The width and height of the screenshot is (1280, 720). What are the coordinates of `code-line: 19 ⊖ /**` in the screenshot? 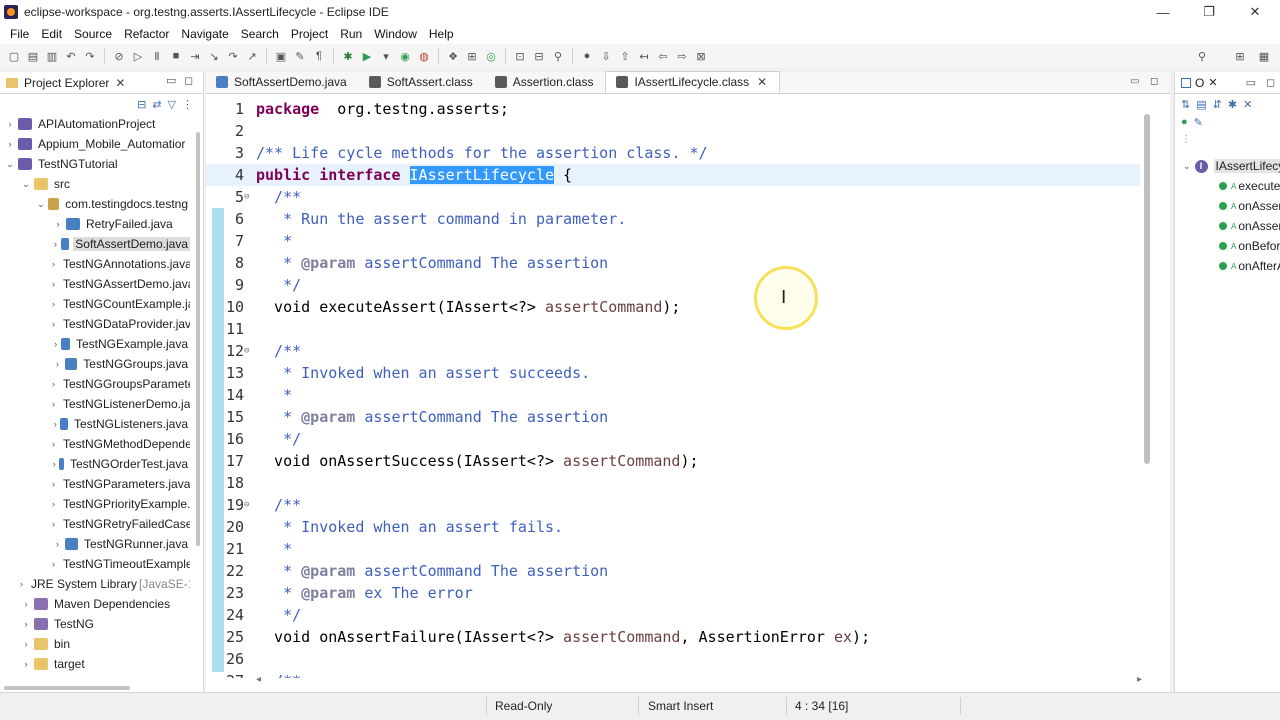 It's located at (673, 505).